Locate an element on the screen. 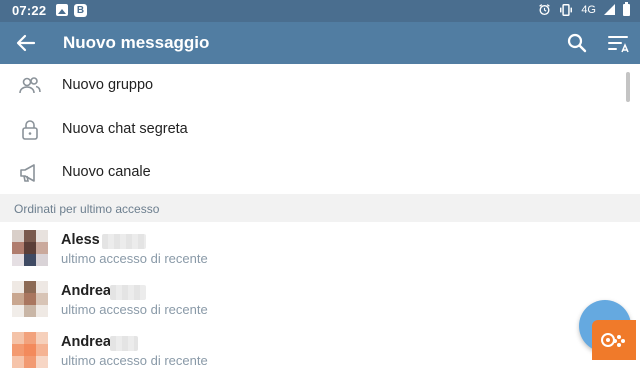 This screenshot has height=375, width=640. status-time: 07:22 is located at coordinates (29, 10).